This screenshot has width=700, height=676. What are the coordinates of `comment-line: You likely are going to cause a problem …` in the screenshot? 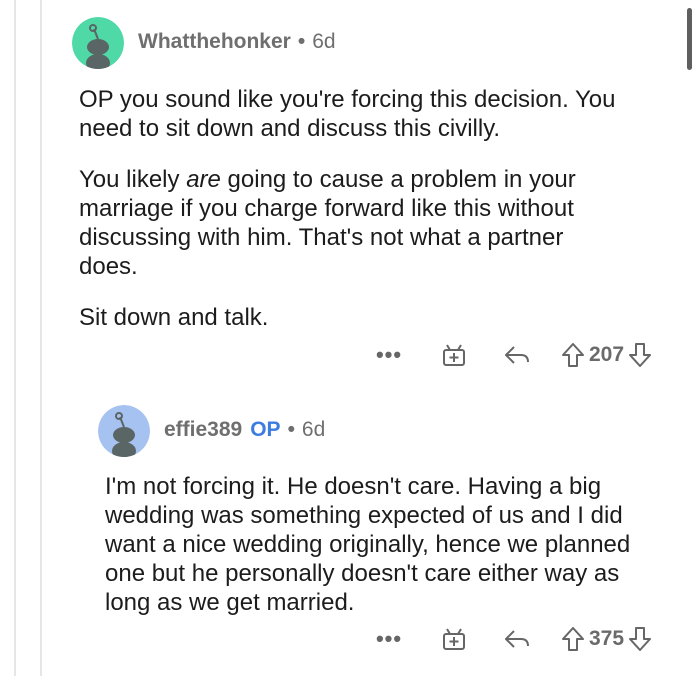 It's located at (379, 179).